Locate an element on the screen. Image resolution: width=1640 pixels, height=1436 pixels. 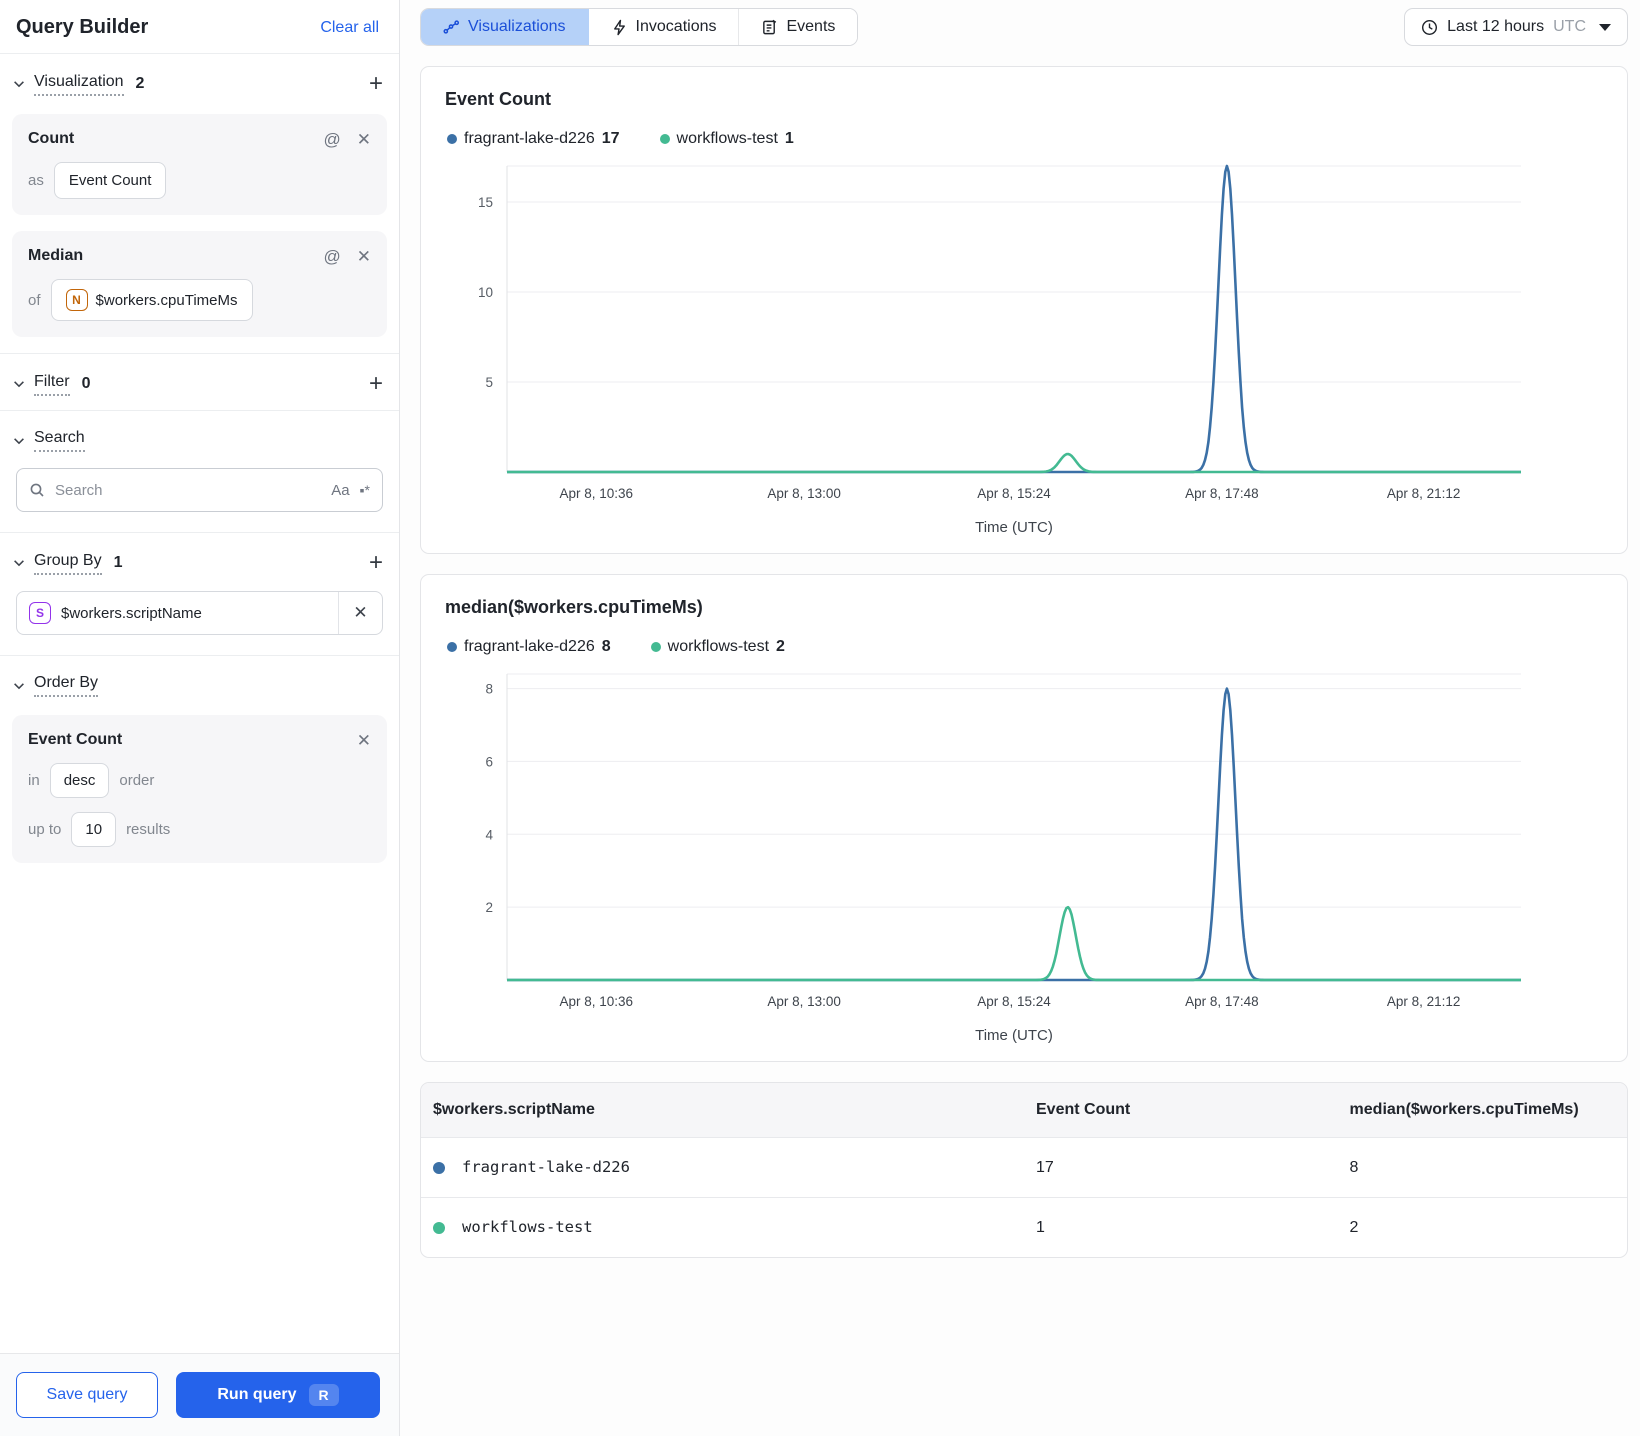
group-by-field: $workers.scriptName is located at coordinates (131, 613).